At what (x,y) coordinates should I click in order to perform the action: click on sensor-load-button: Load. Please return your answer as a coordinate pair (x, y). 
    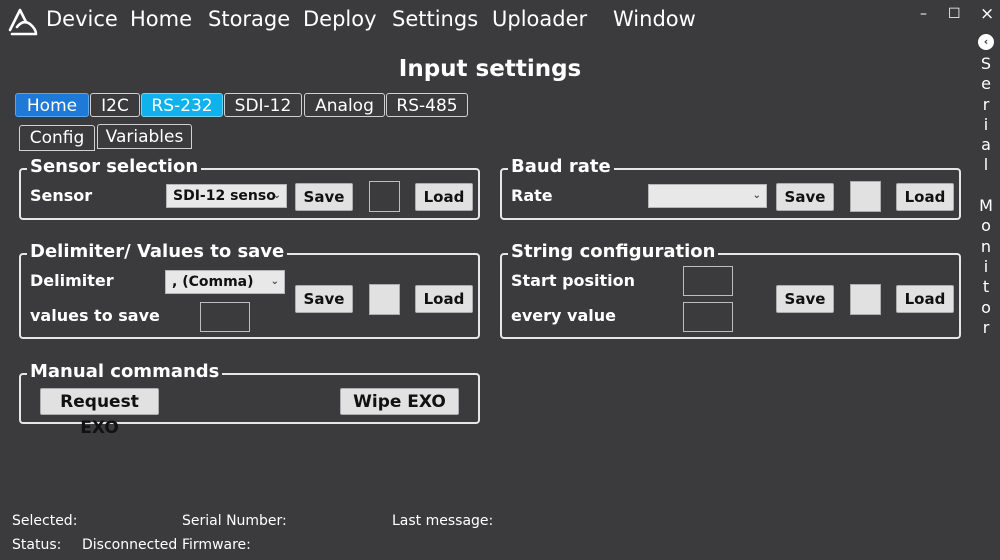
    Looking at the image, I should click on (444, 197).